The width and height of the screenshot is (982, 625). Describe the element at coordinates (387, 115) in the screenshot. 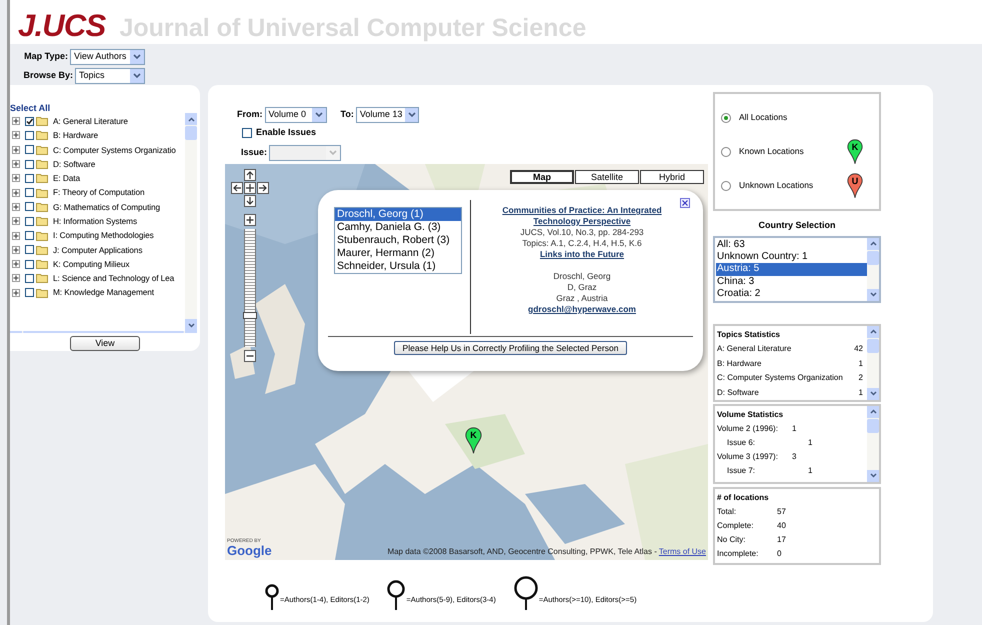

I see `to-select: Volume 13` at that location.